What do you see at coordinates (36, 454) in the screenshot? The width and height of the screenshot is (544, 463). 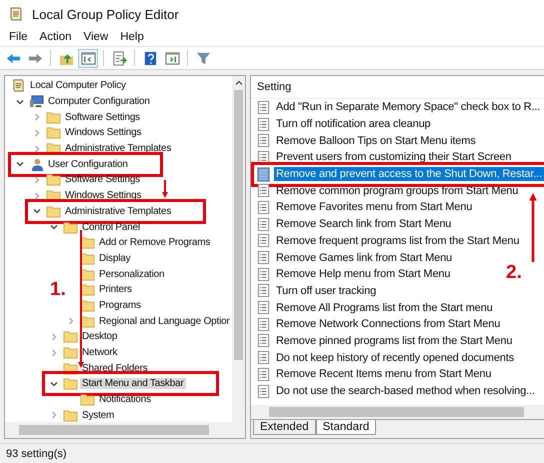 I see `status-text: 93 setting(s)` at bounding box center [36, 454].